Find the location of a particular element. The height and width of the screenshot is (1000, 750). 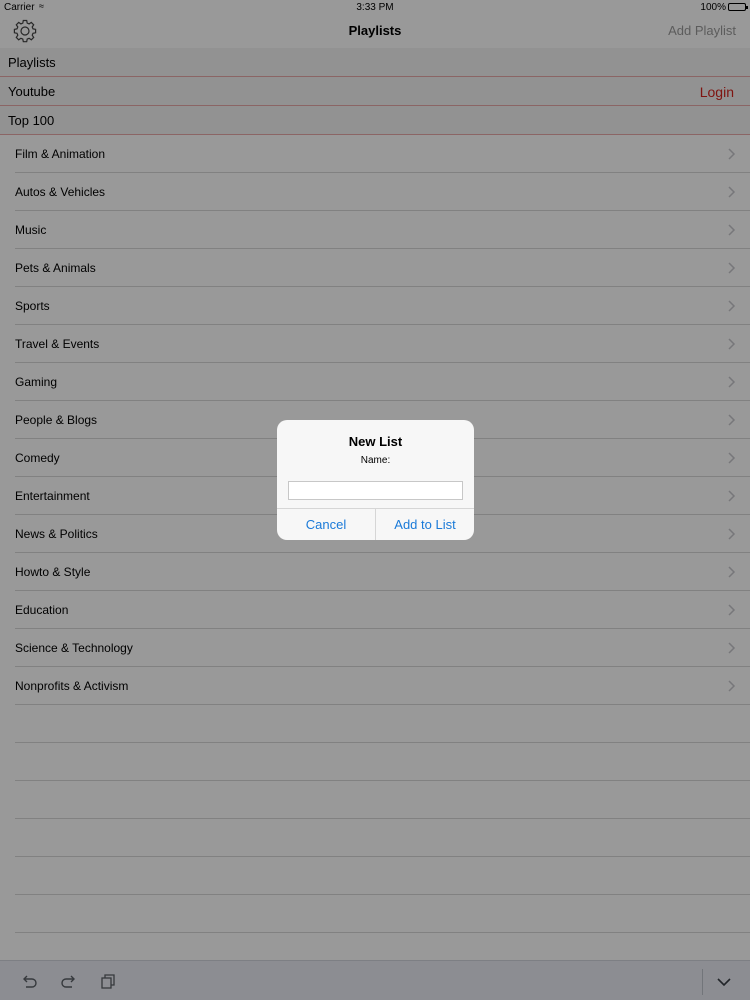

cancel-button: Cancel is located at coordinates (326, 524).